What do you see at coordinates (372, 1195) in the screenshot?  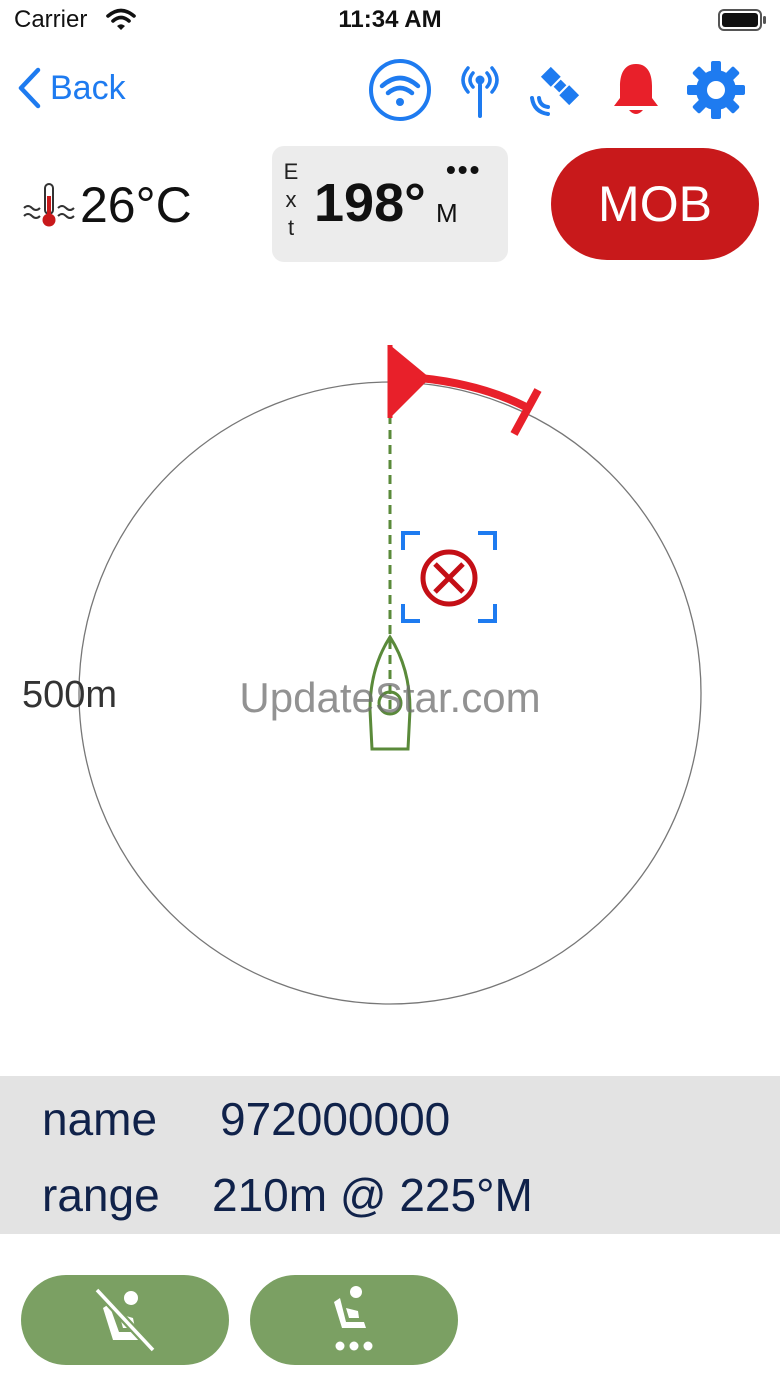 I see `range-value: 210m @ 225°M` at bounding box center [372, 1195].